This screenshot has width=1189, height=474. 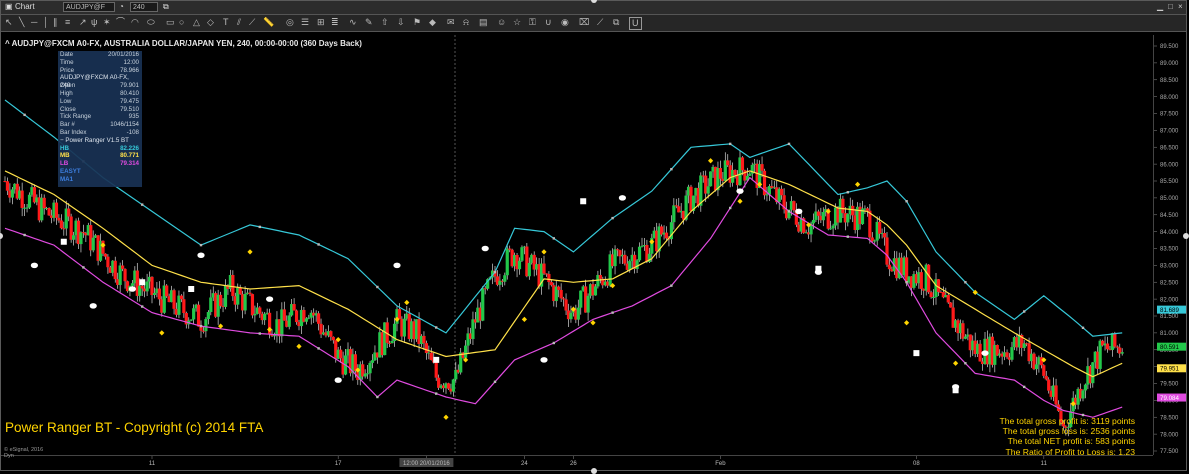 I want to click on lock-icon: ⚿, so click(x=532, y=22).